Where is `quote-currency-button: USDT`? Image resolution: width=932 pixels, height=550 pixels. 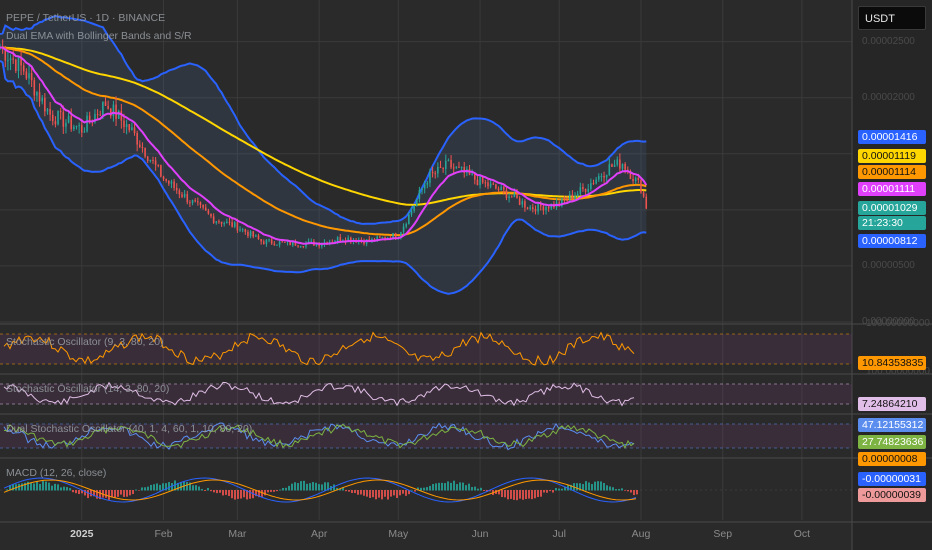
quote-currency-button: USDT is located at coordinates (892, 18).